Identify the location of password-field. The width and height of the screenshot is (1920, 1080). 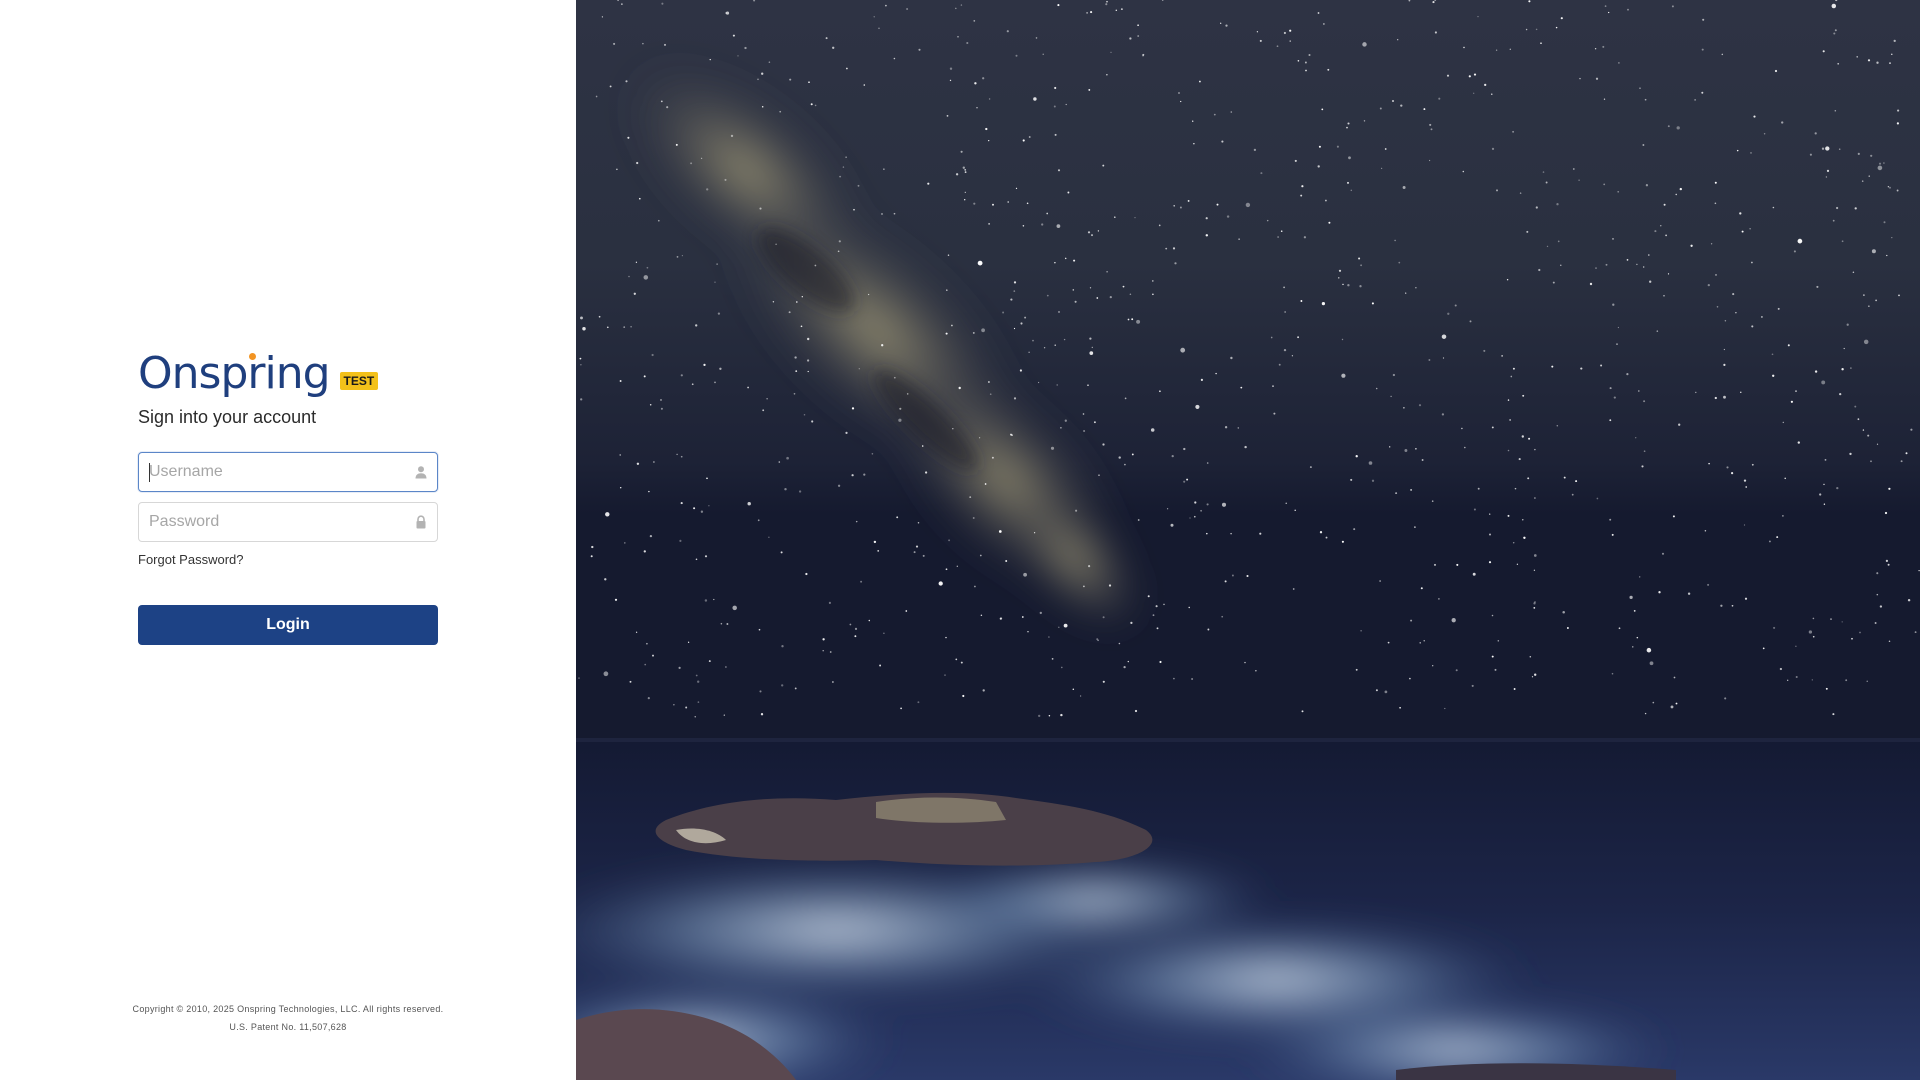
(288, 522).